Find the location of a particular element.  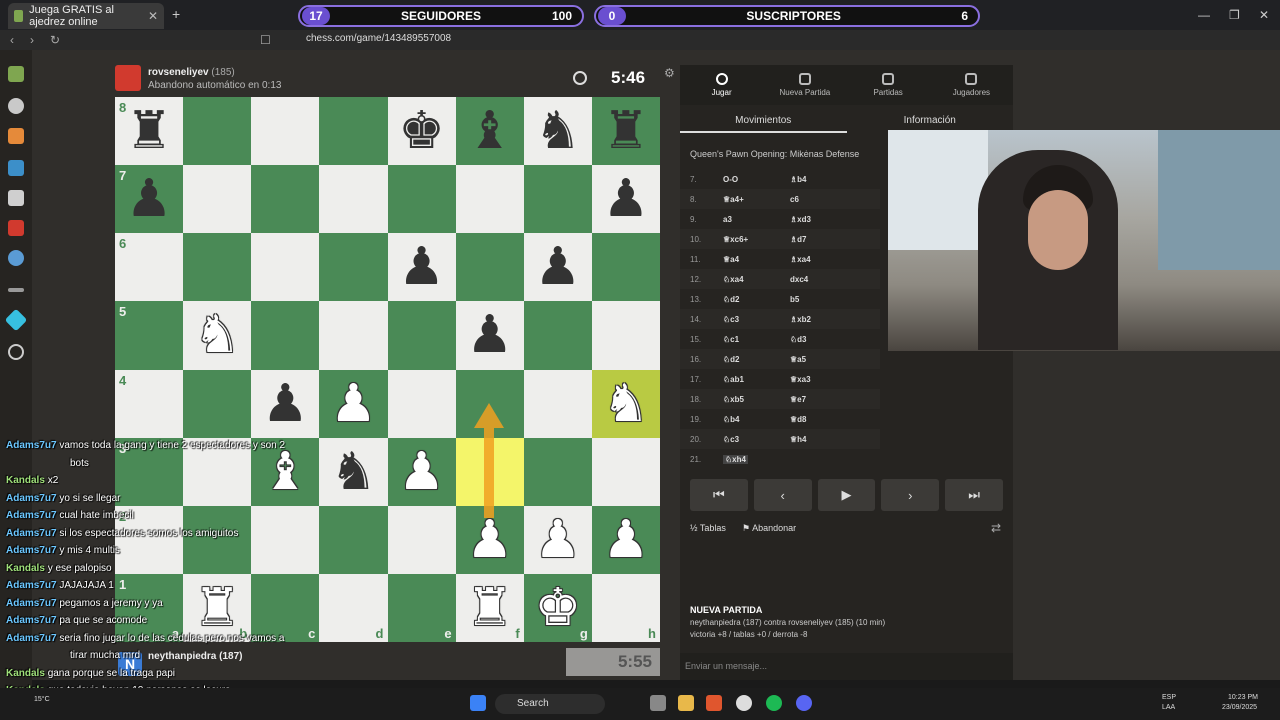

square-h7: ♟ is located at coordinates (625, 199).